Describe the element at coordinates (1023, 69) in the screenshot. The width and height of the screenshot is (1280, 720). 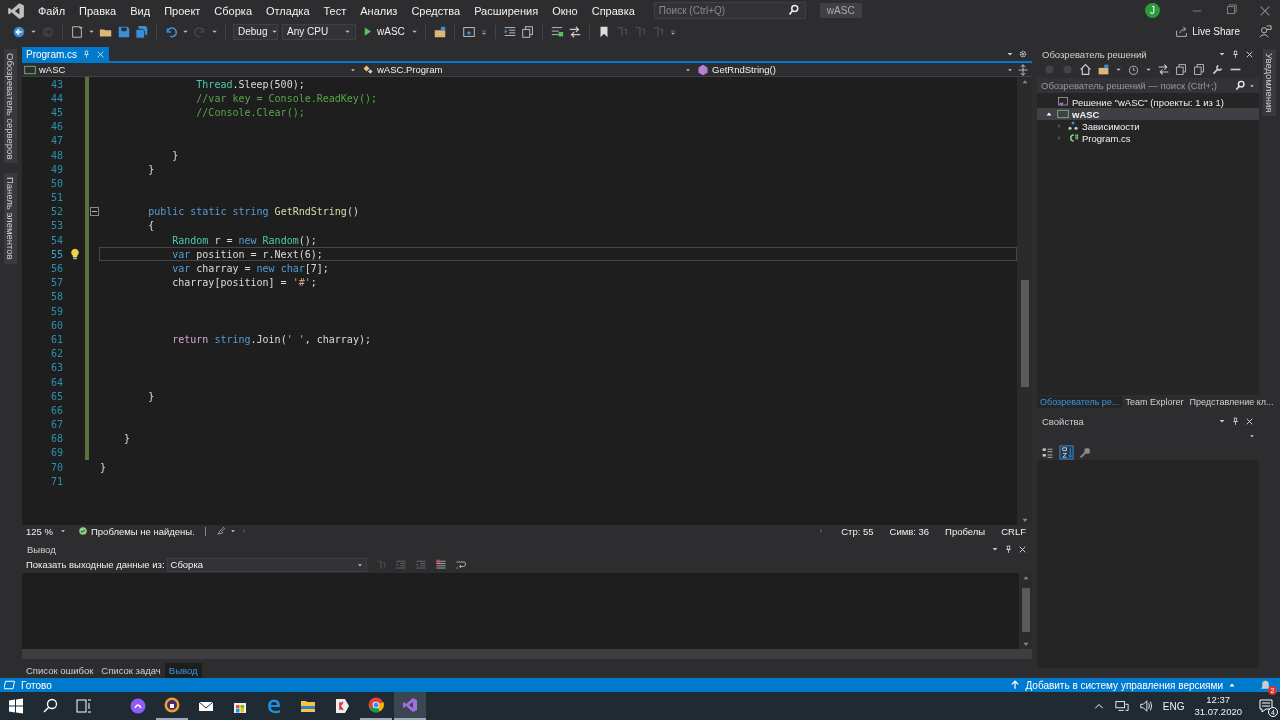
I see `split-icon` at that location.